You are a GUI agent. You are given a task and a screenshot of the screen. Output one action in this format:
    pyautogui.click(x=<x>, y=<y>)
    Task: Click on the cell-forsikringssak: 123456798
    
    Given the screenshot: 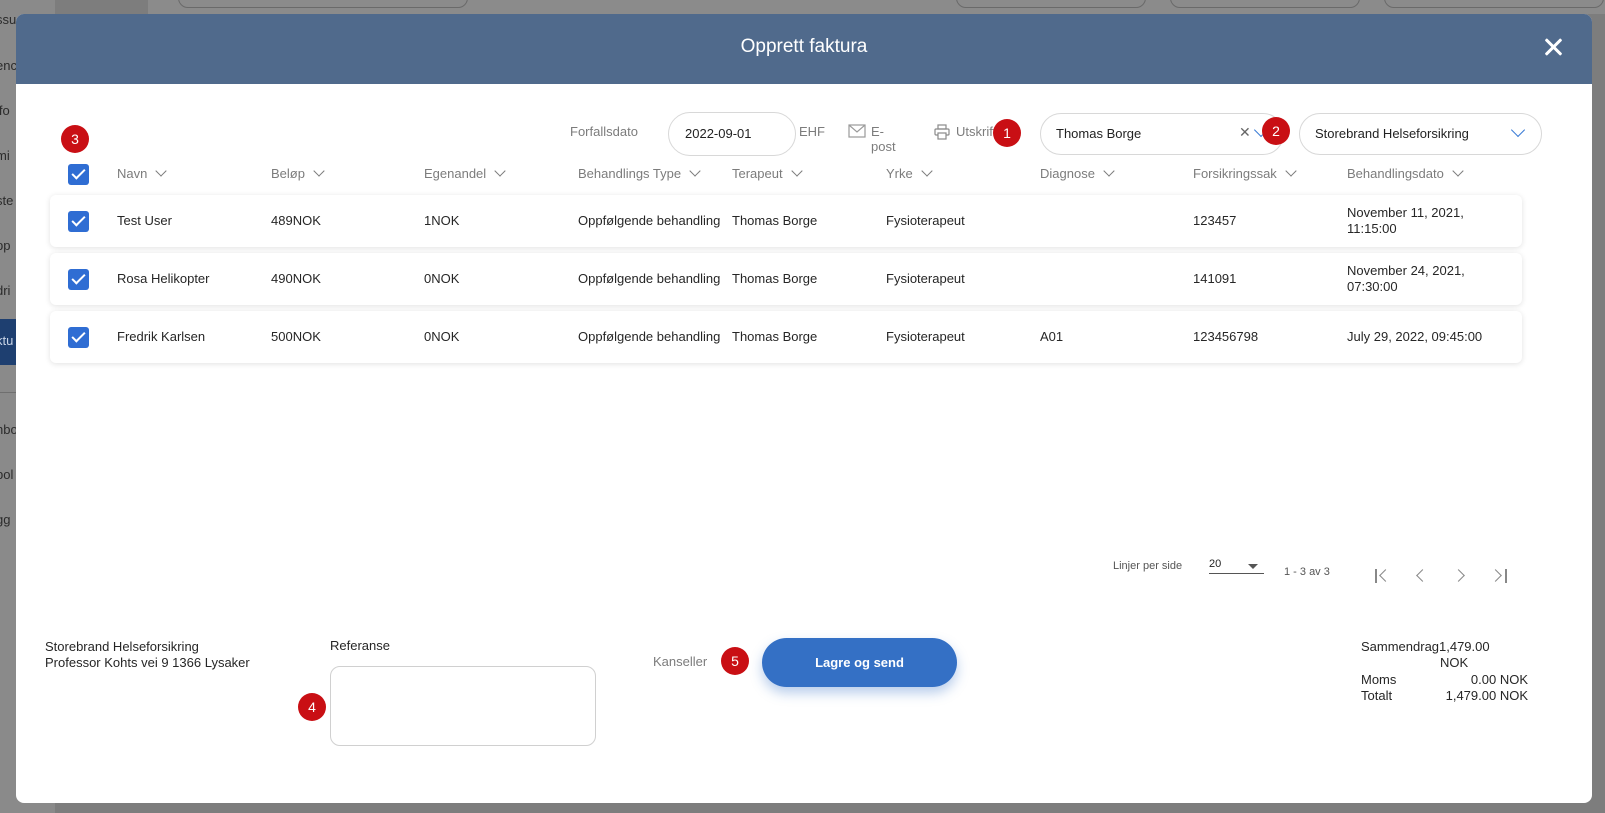 What is the action you would take?
    pyautogui.click(x=1226, y=336)
    